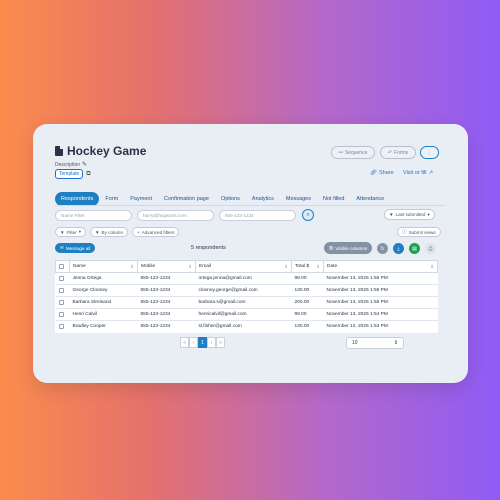  What do you see at coordinates (263, 199) in the screenshot?
I see `tab-analytics: Analytics` at bounding box center [263, 199].